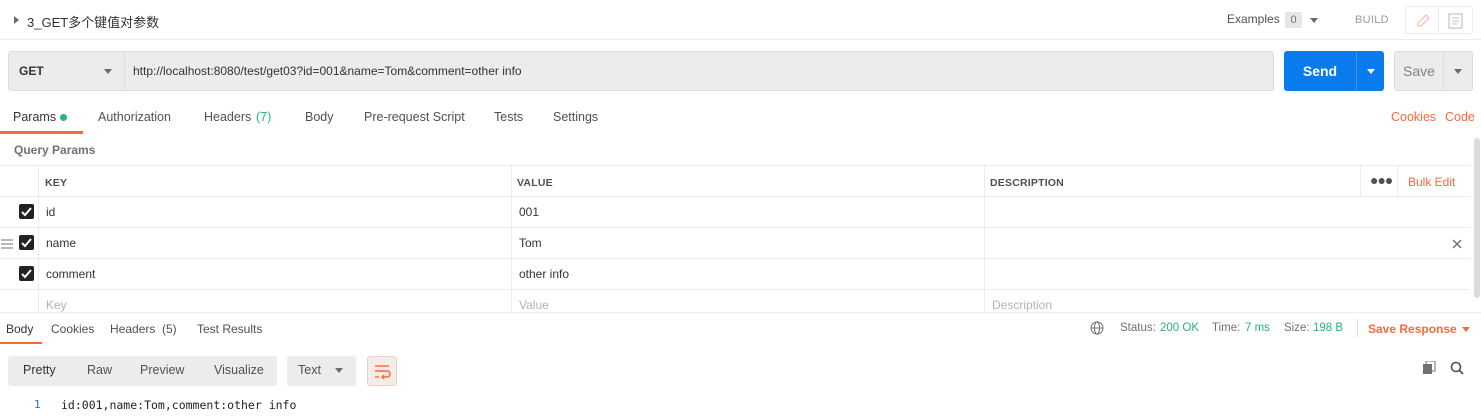 The height and width of the screenshot is (419, 1481). I want to click on status-label: Status:, so click(1138, 328).